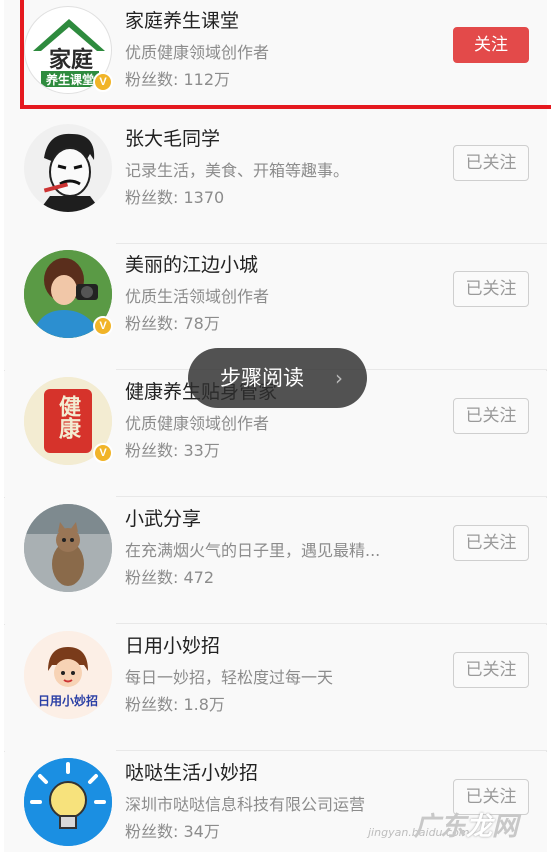  What do you see at coordinates (68, 802) in the screenshot?
I see `lightbulb-icon` at bounding box center [68, 802].